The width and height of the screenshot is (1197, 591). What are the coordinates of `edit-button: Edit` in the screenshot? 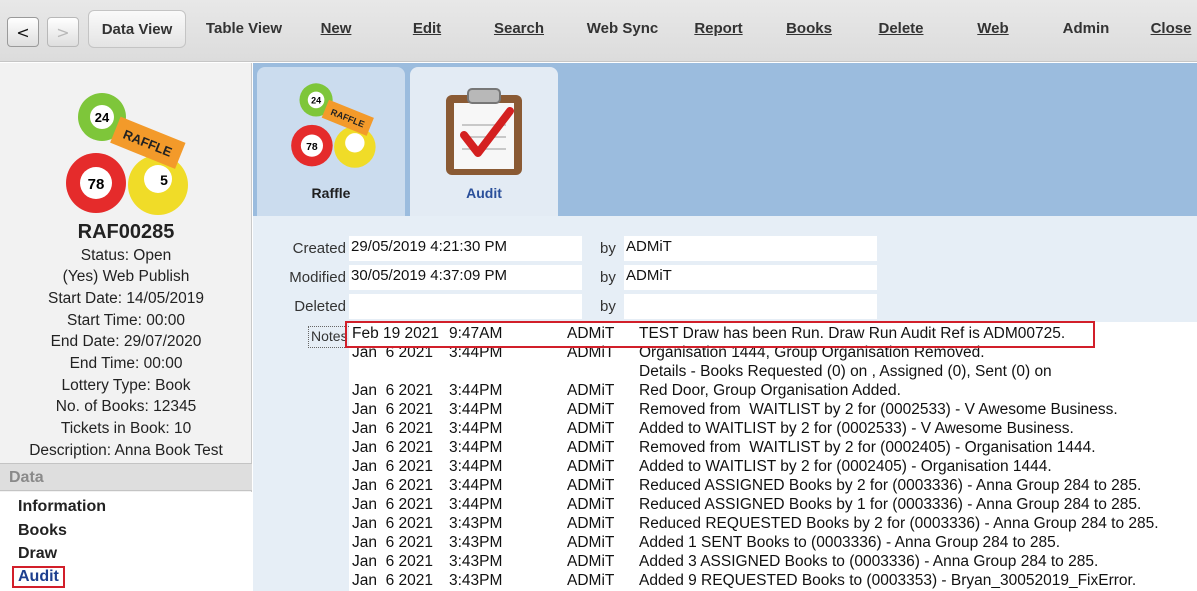 It's located at (427, 29).